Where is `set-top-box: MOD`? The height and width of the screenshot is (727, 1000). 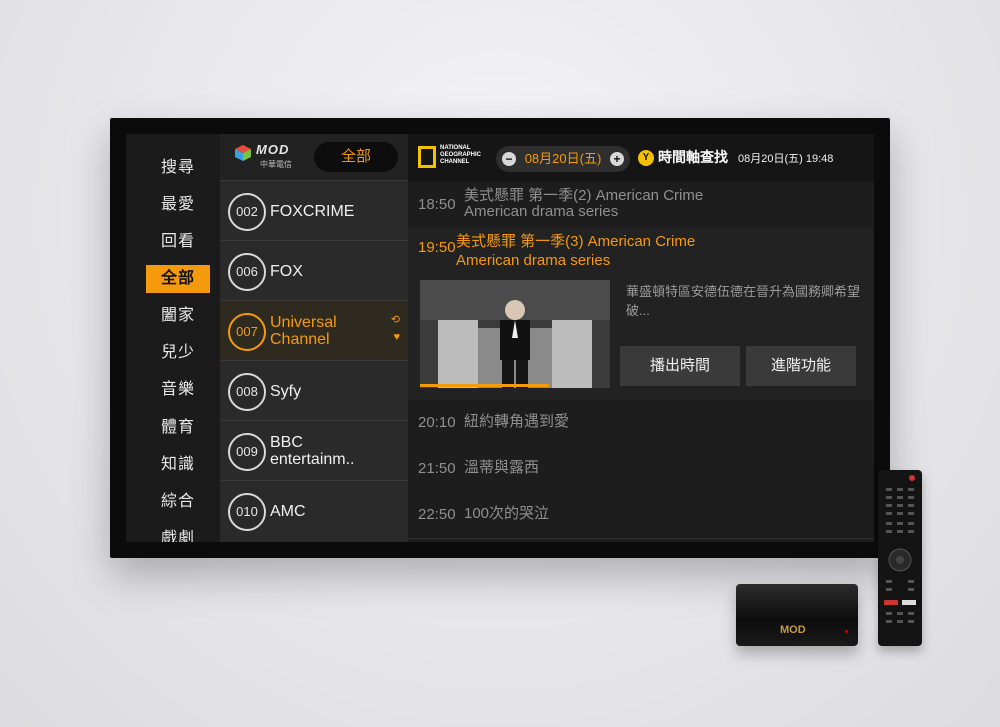
set-top-box: MOD is located at coordinates (797, 615).